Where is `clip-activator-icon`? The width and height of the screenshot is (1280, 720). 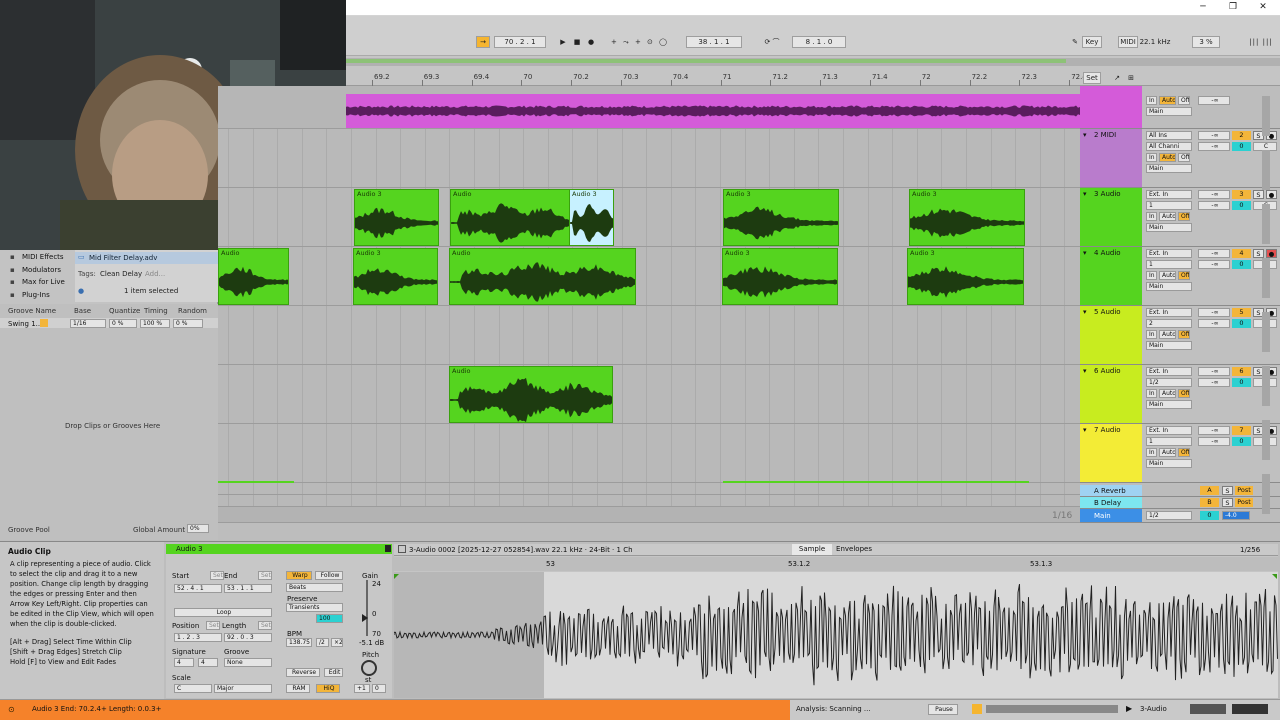
clip-activator-icon is located at coordinates (388, 548).